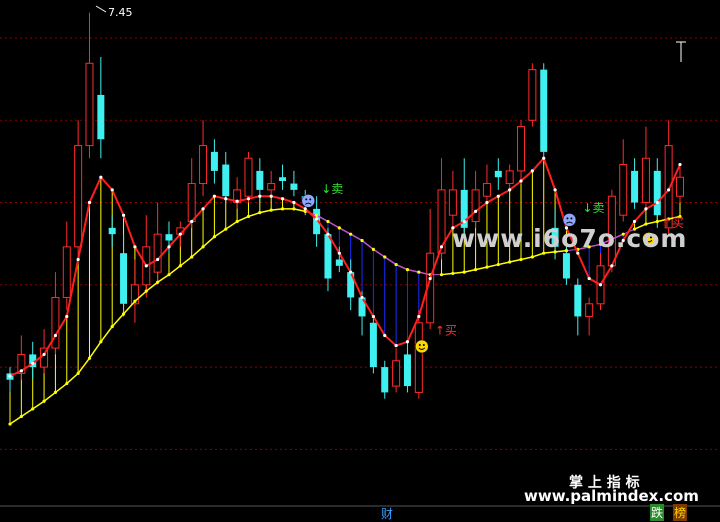  Describe the element at coordinates (611, 496) in the screenshot. I see `watermark-site: www.palmindex.com` at that location.